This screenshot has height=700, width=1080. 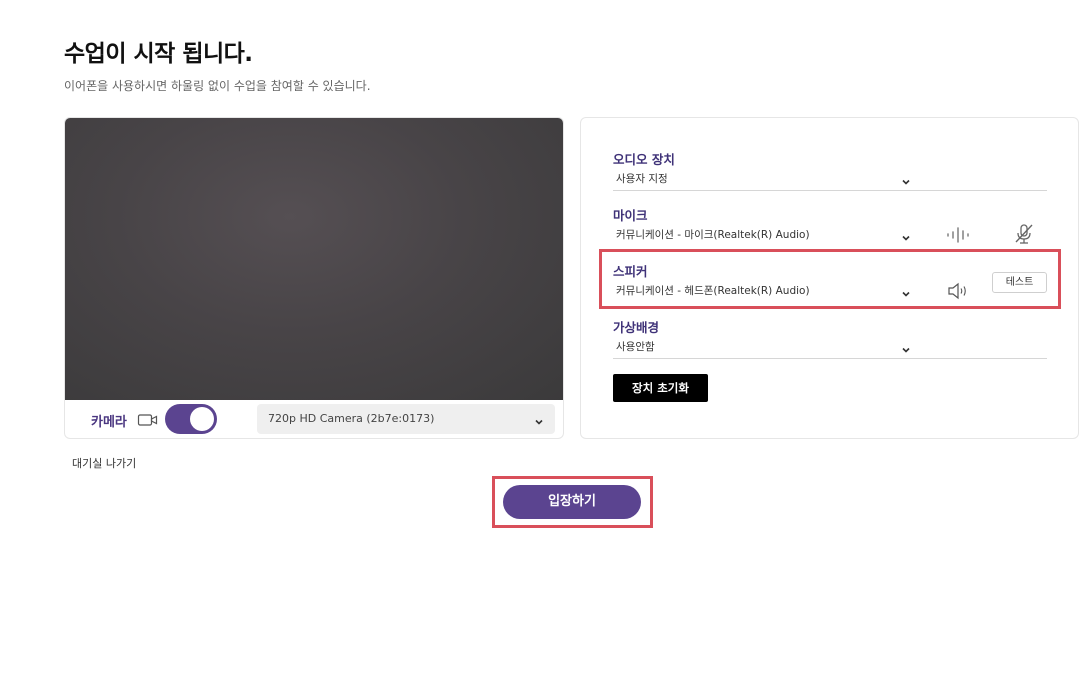 I want to click on audio-device-value: 사용자 지정, so click(x=642, y=179).